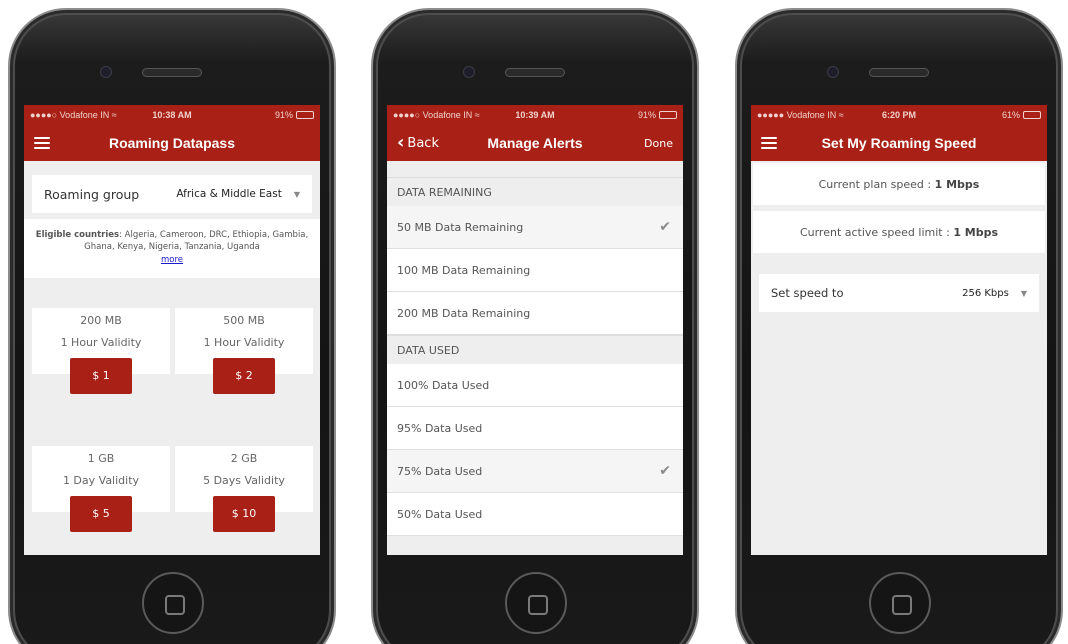  What do you see at coordinates (535, 227) in the screenshot?
I see `alert-option: 50 MB Data Remaining ✔` at bounding box center [535, 227].